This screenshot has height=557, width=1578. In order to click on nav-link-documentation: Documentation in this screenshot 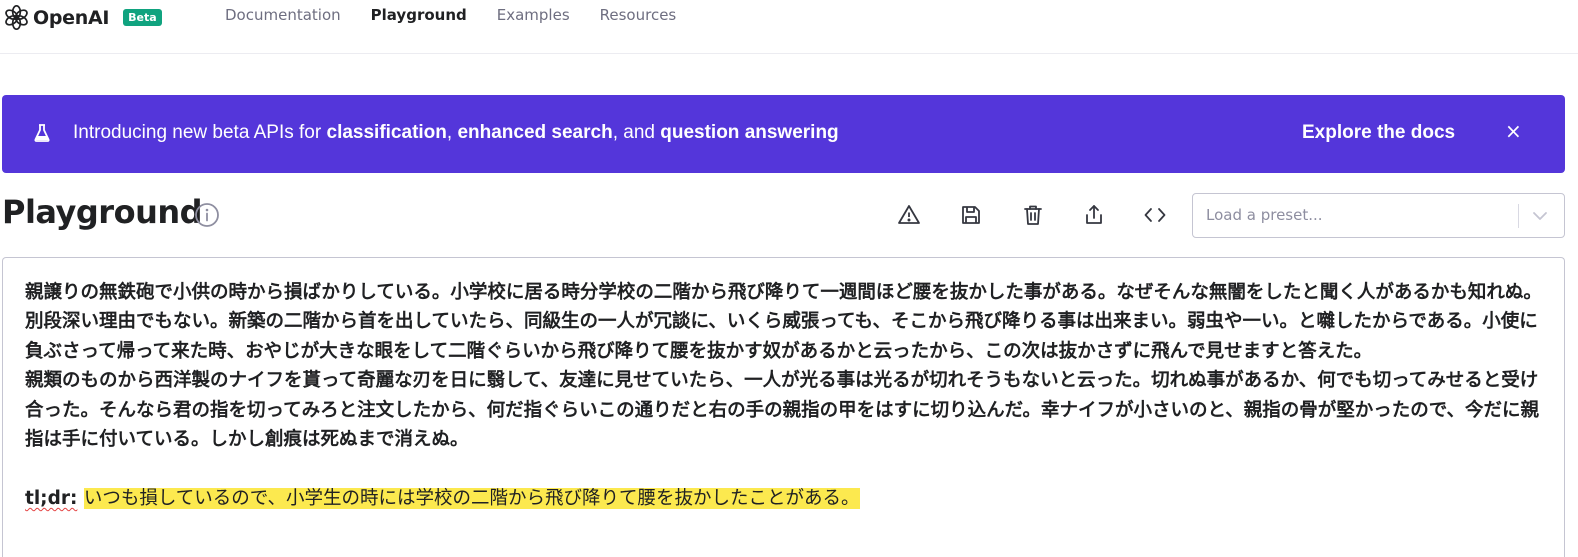, I will do `click(283, 15)`.